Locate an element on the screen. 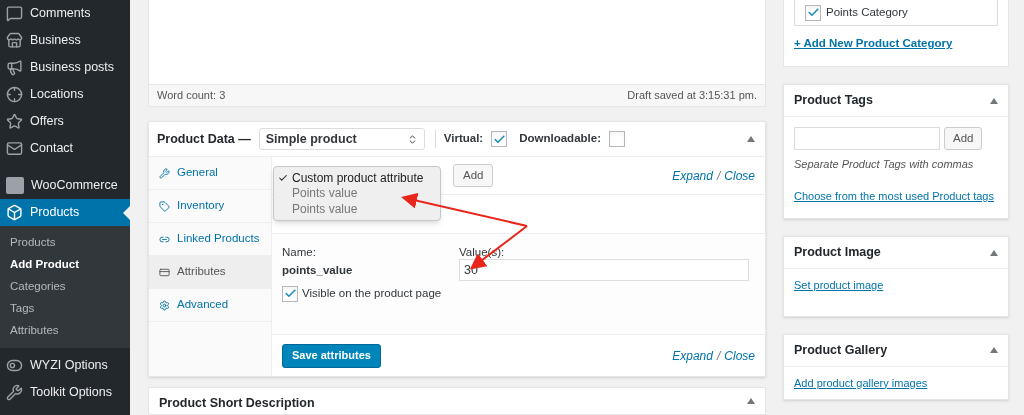 This screenshot has width=1024, height=415. dropdown-option: Custom product attribute is located at coordinates (357, 178).